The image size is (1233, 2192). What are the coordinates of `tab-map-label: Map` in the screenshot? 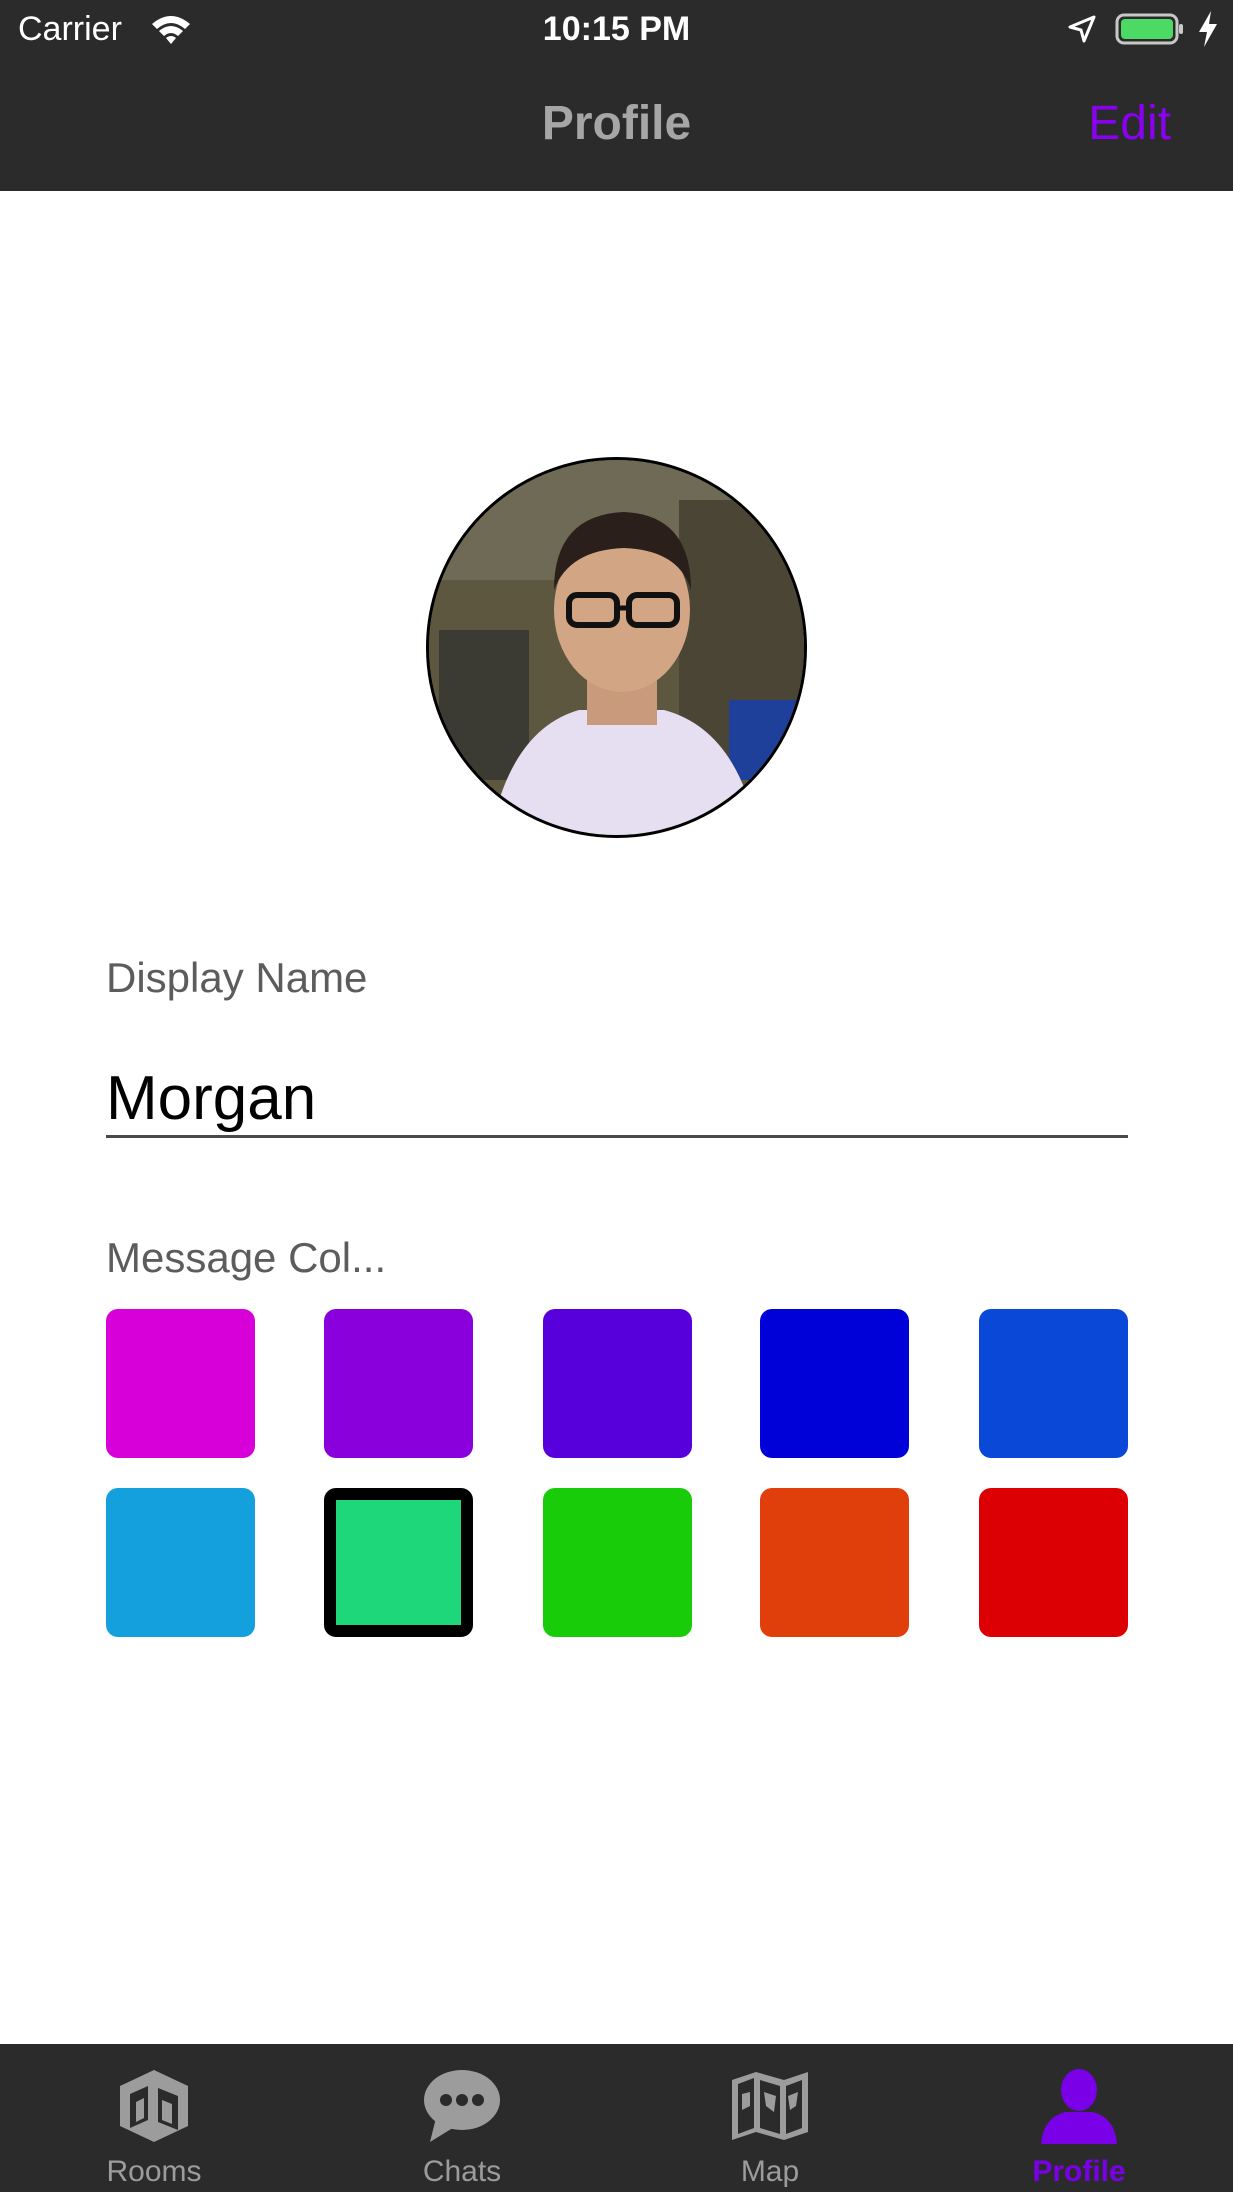 It's located at (770, 2171).